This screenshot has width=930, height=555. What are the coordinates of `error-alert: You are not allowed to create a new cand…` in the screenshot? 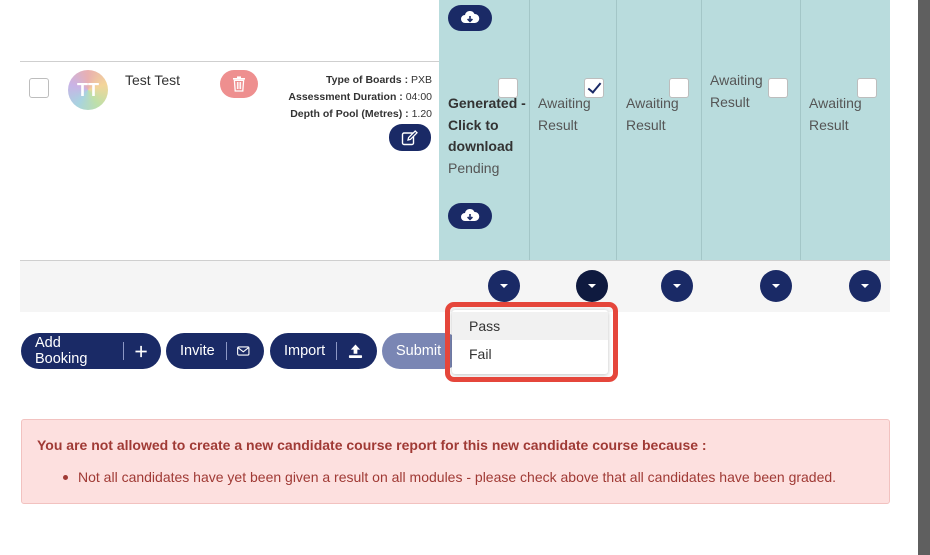 It's located at (455, 461).